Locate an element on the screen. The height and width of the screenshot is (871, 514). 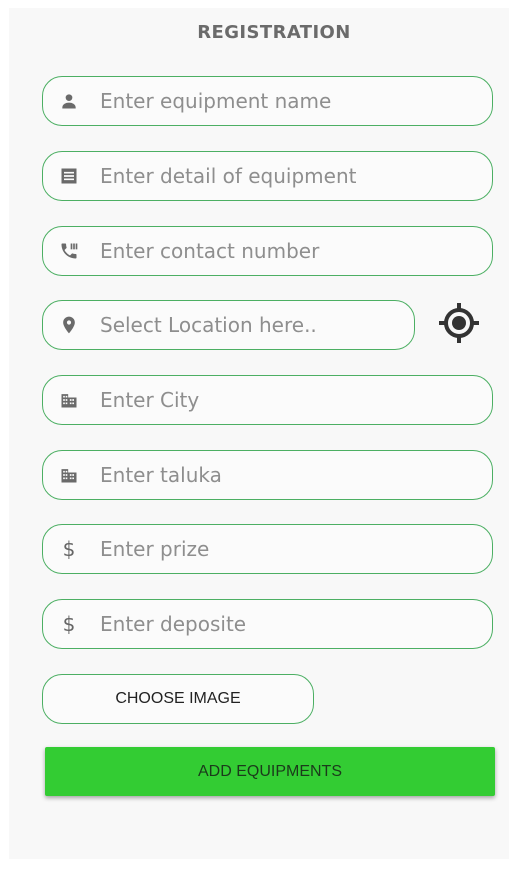
deposite-field: $ is located at coordinates (267, 624).